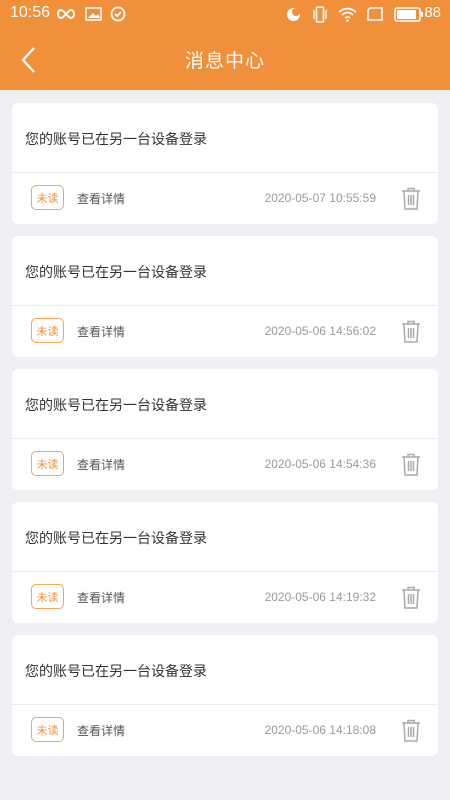 The height and width of the screenshot is (800, 450). What do you see at coordinates (293, 14) in the screenshot?
I see `moon-icon` at bounding box center [293, 14].